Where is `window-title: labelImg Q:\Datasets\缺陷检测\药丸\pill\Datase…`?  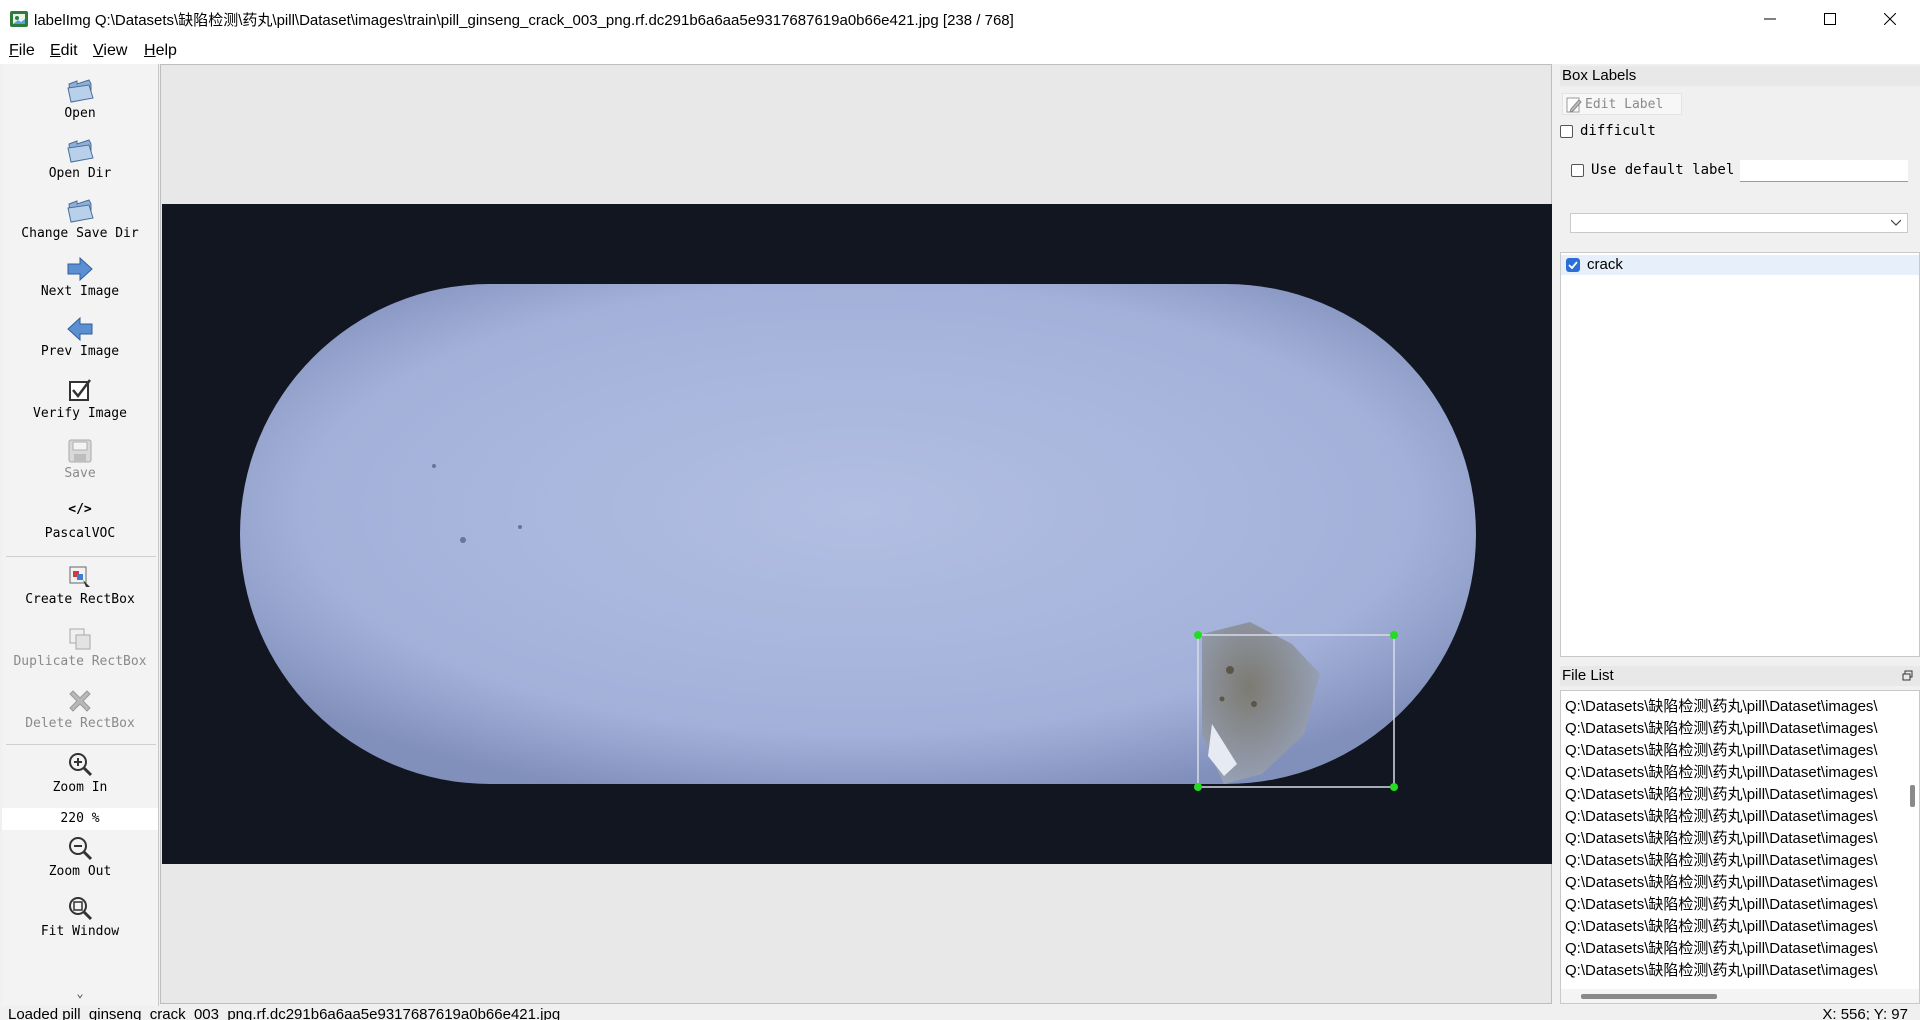 window-title: labelImg Q:\Datasets\缺陷检测\药丸\pill\Datase… is located at coordinates (524, 20).